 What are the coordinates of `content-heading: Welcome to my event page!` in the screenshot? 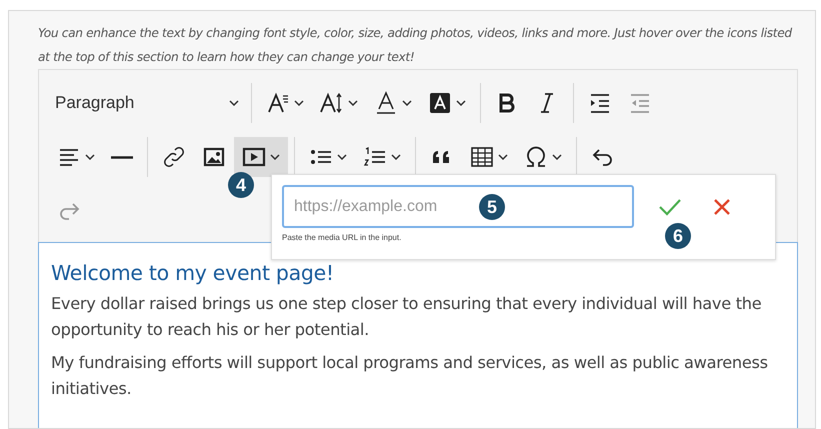 It's located at (193, 273).